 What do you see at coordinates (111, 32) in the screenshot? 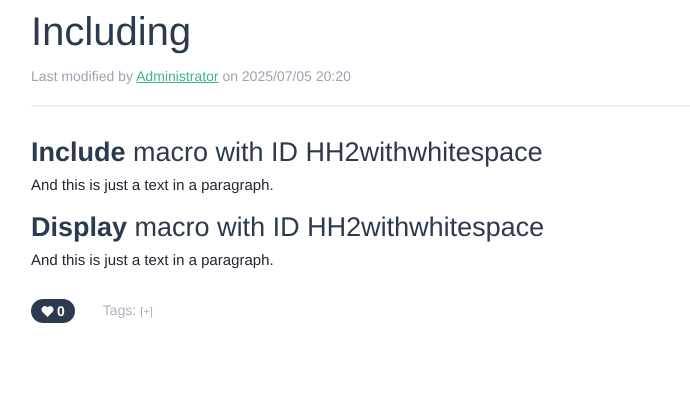
I see `page-title: Including` at bounding box center [111, 32].